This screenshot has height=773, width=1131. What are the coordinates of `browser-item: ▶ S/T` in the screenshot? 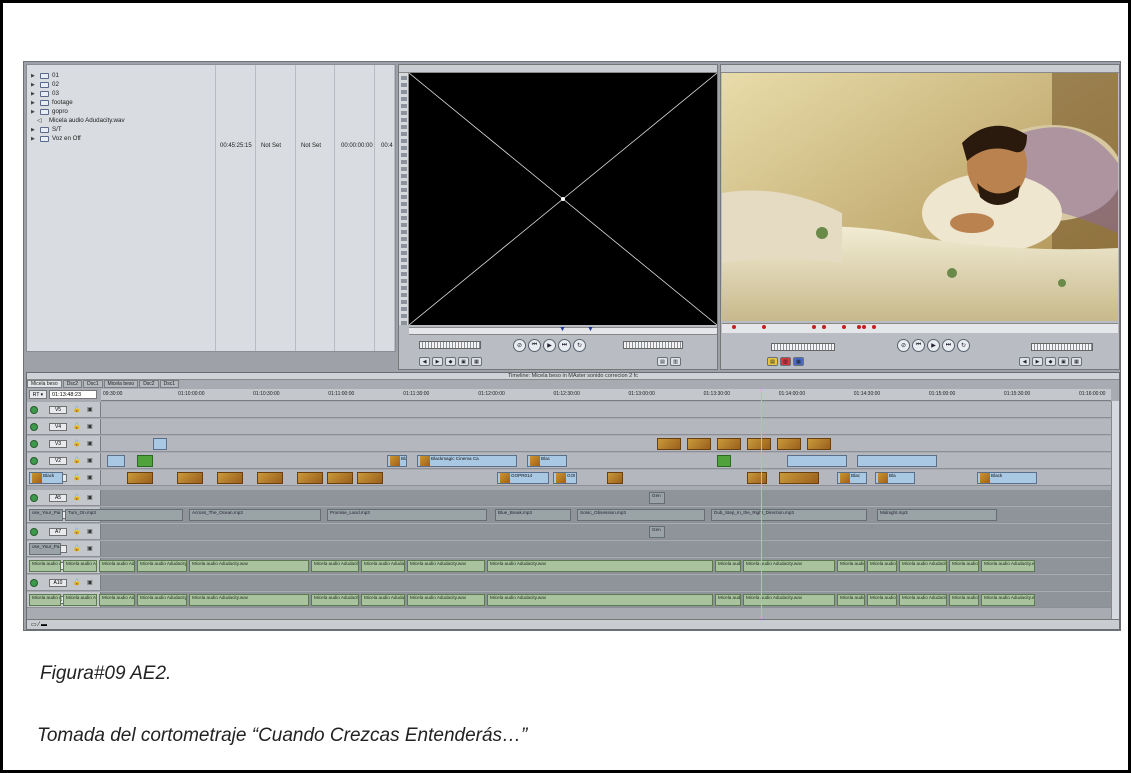 It's located at (46, 129).